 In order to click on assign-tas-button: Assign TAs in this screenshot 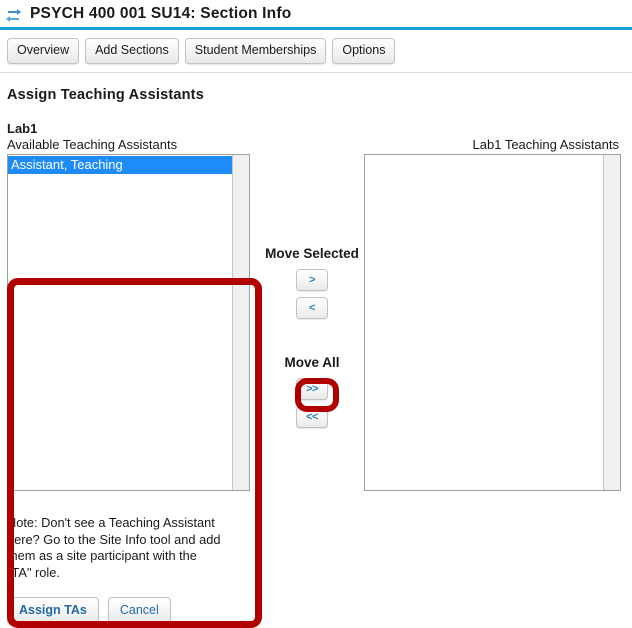, I will do `click(53, 611)`.